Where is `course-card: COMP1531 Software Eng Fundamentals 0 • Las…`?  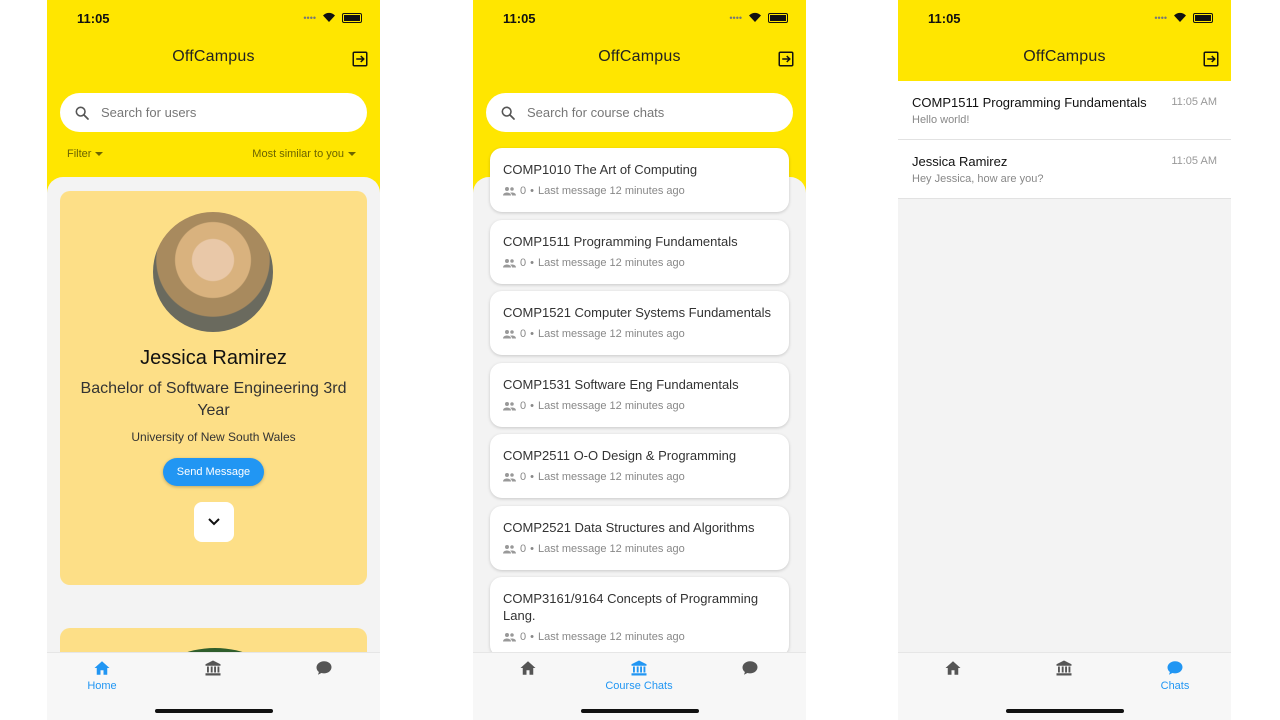
course-card: COMP1531 Software Eng Fundamentals 0 • Las… is located at coordinates (639, 395).